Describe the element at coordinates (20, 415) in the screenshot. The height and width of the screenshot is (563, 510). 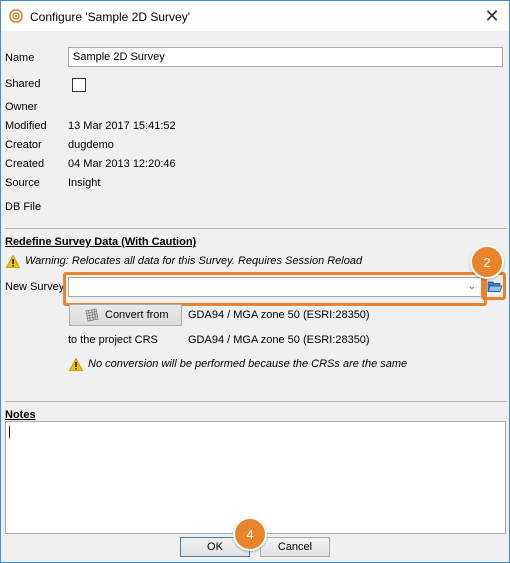
I see `notes-title: Notes` at that location.